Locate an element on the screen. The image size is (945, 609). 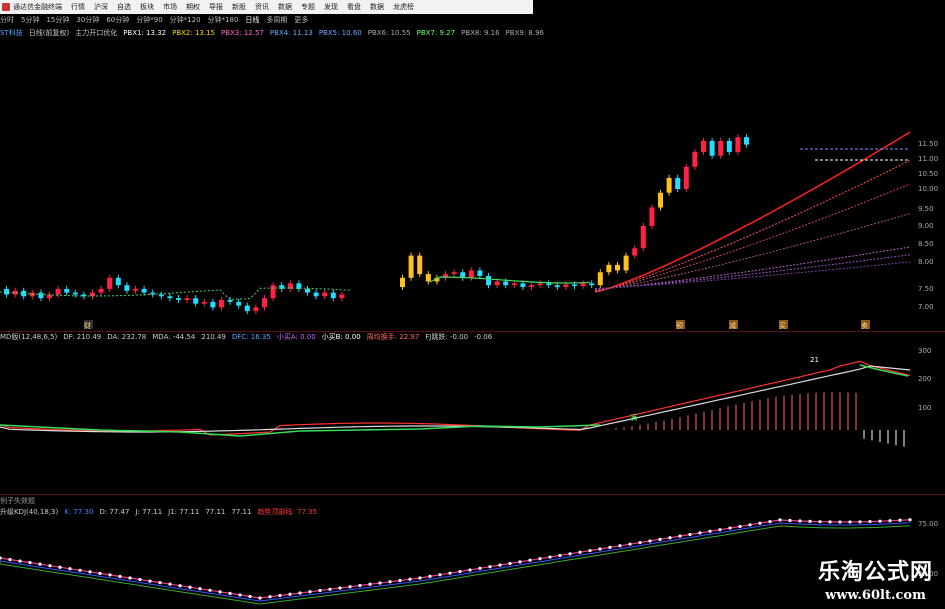
macd-dea-line is located at coordinates (455, 399).